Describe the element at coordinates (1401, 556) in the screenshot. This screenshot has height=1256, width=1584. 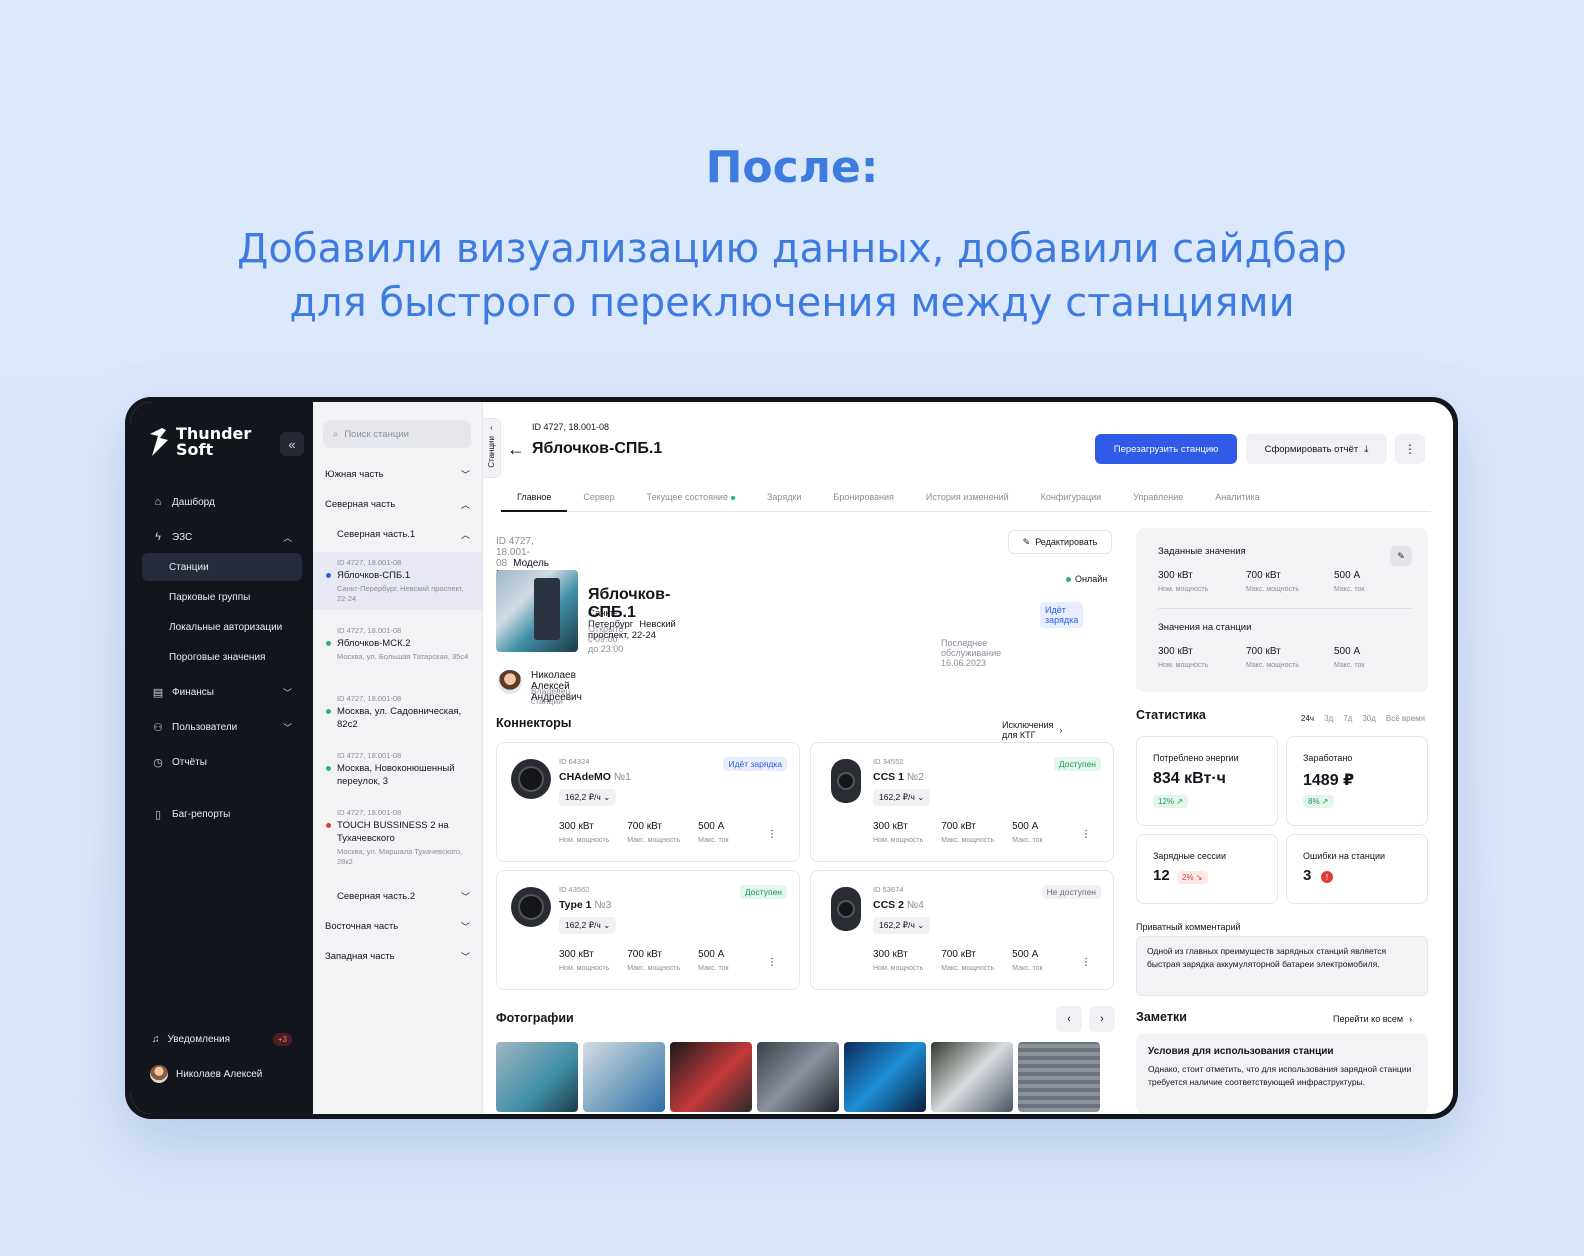
I see `pencil-icon: ✎` at that location.